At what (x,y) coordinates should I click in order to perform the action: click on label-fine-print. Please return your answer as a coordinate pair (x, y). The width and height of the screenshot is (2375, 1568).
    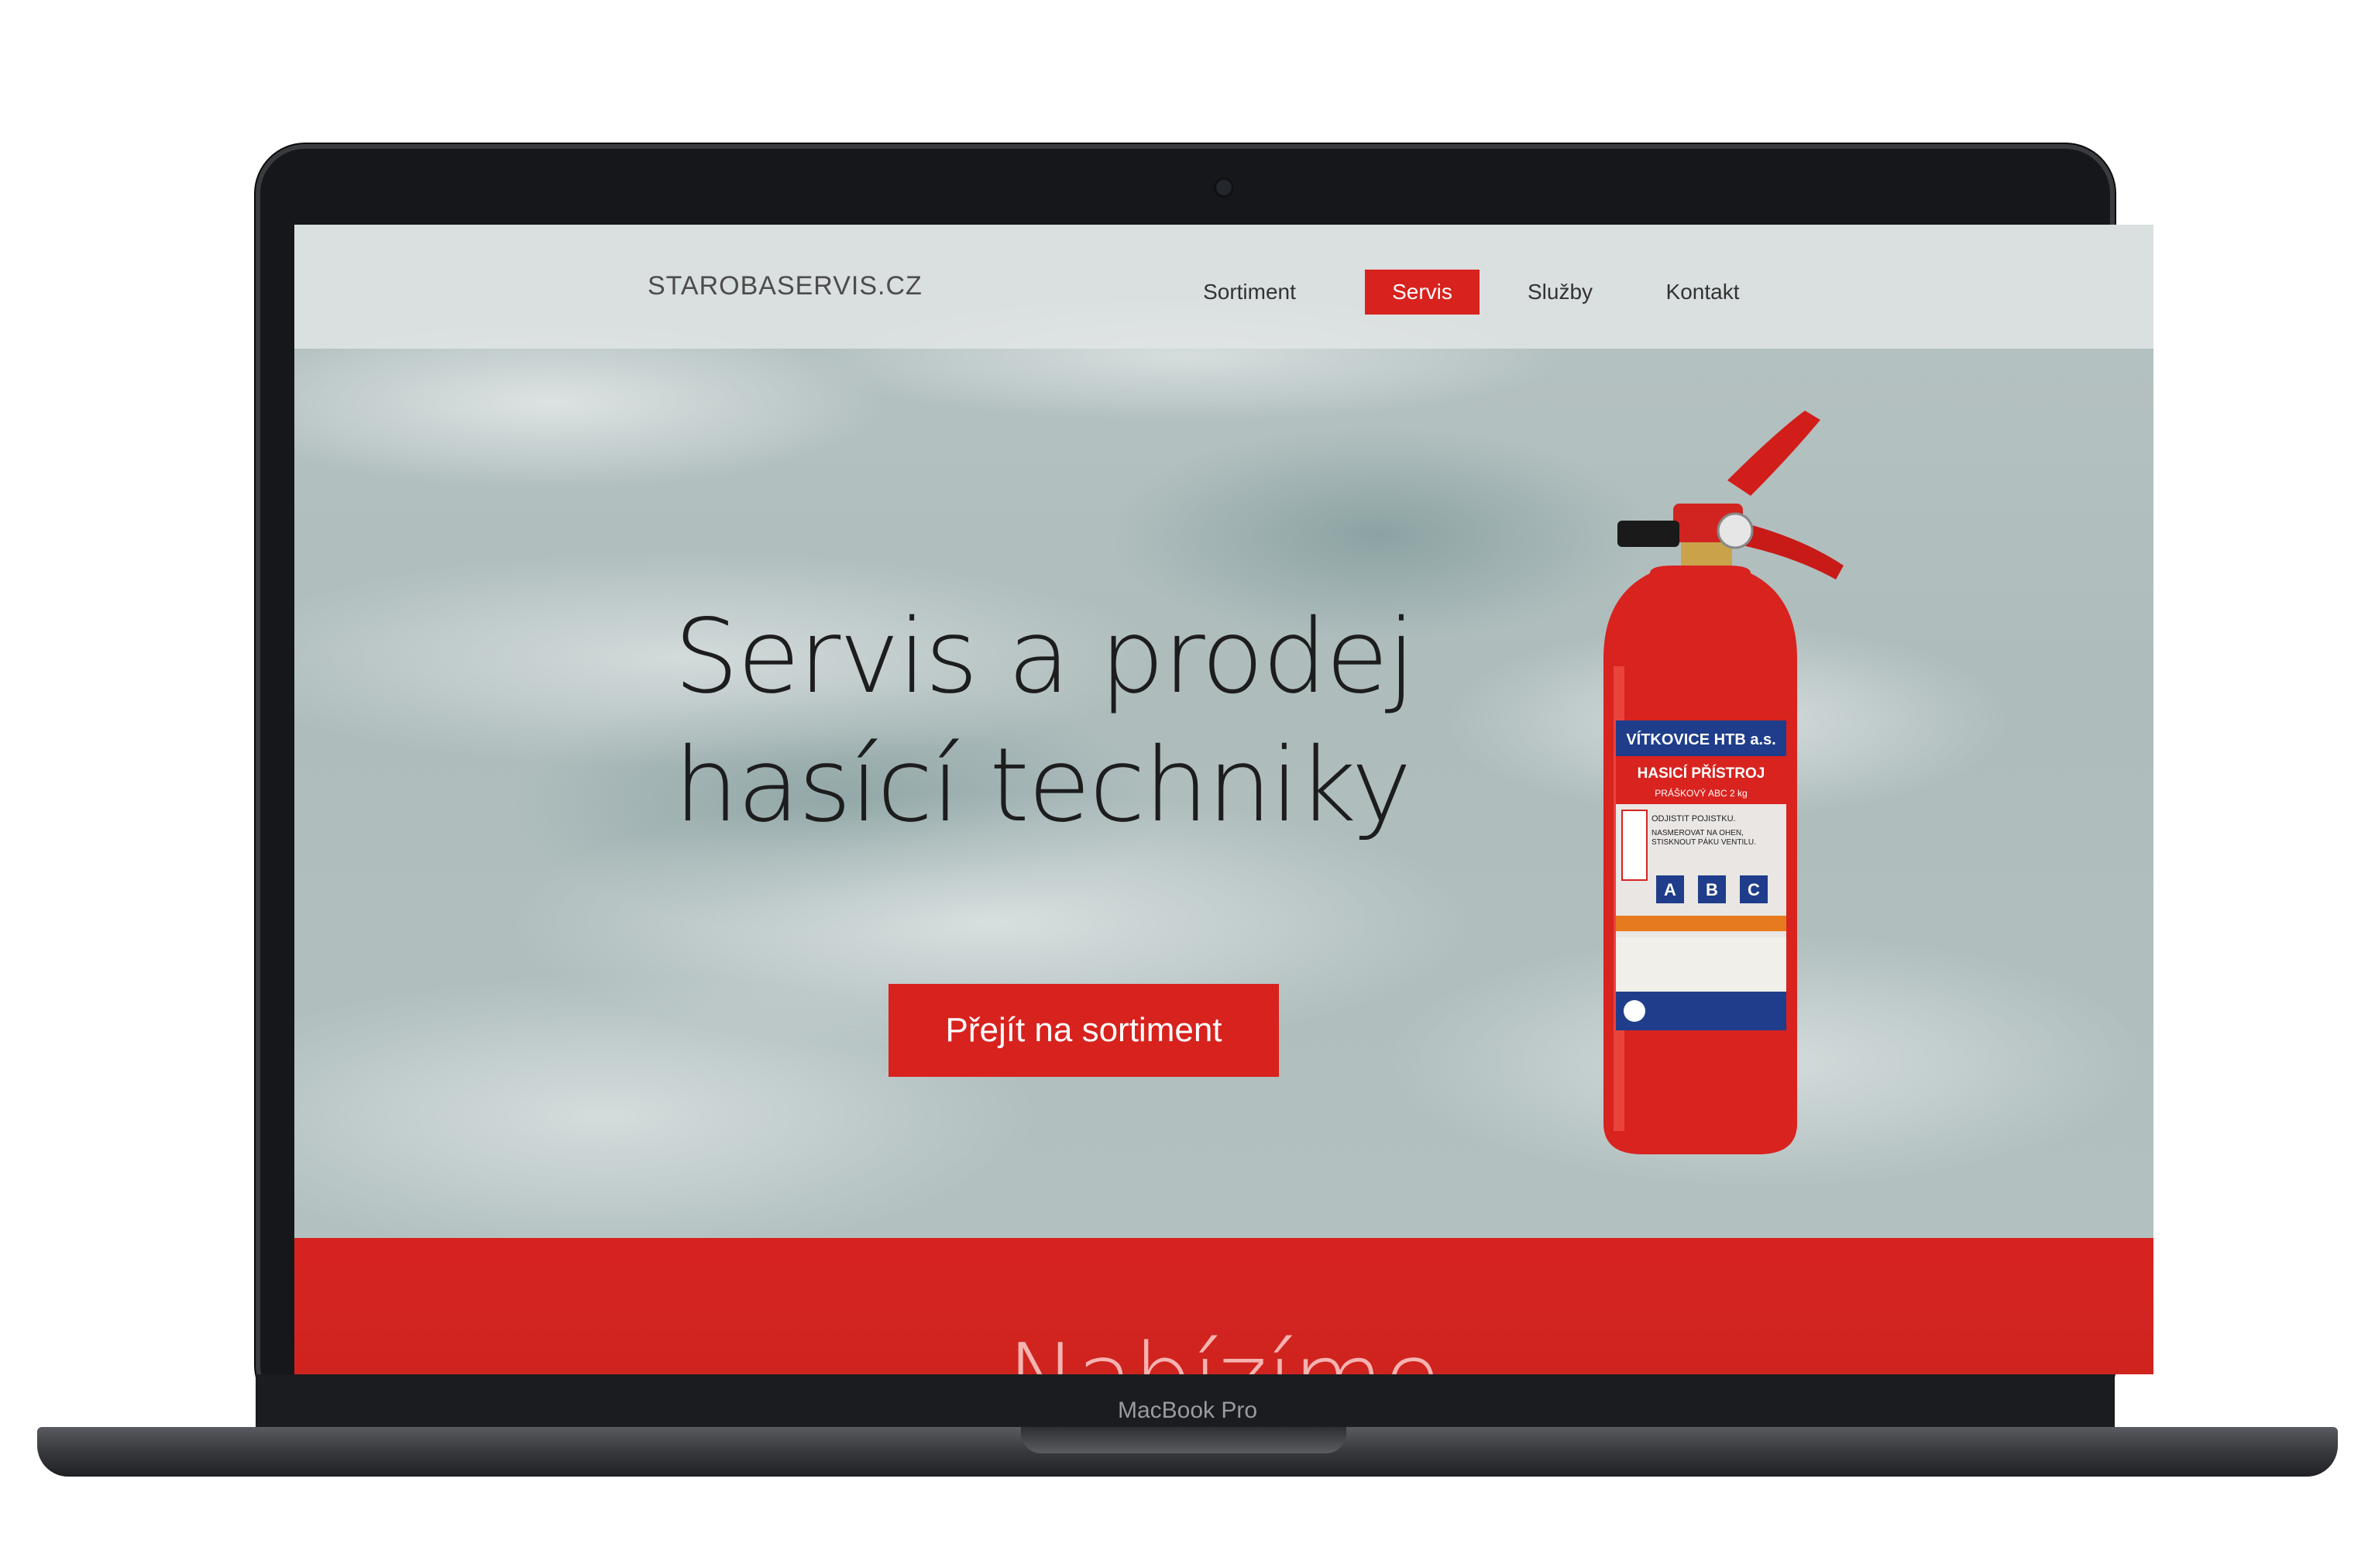
    Looking at the image, I should click on (1701, 965).